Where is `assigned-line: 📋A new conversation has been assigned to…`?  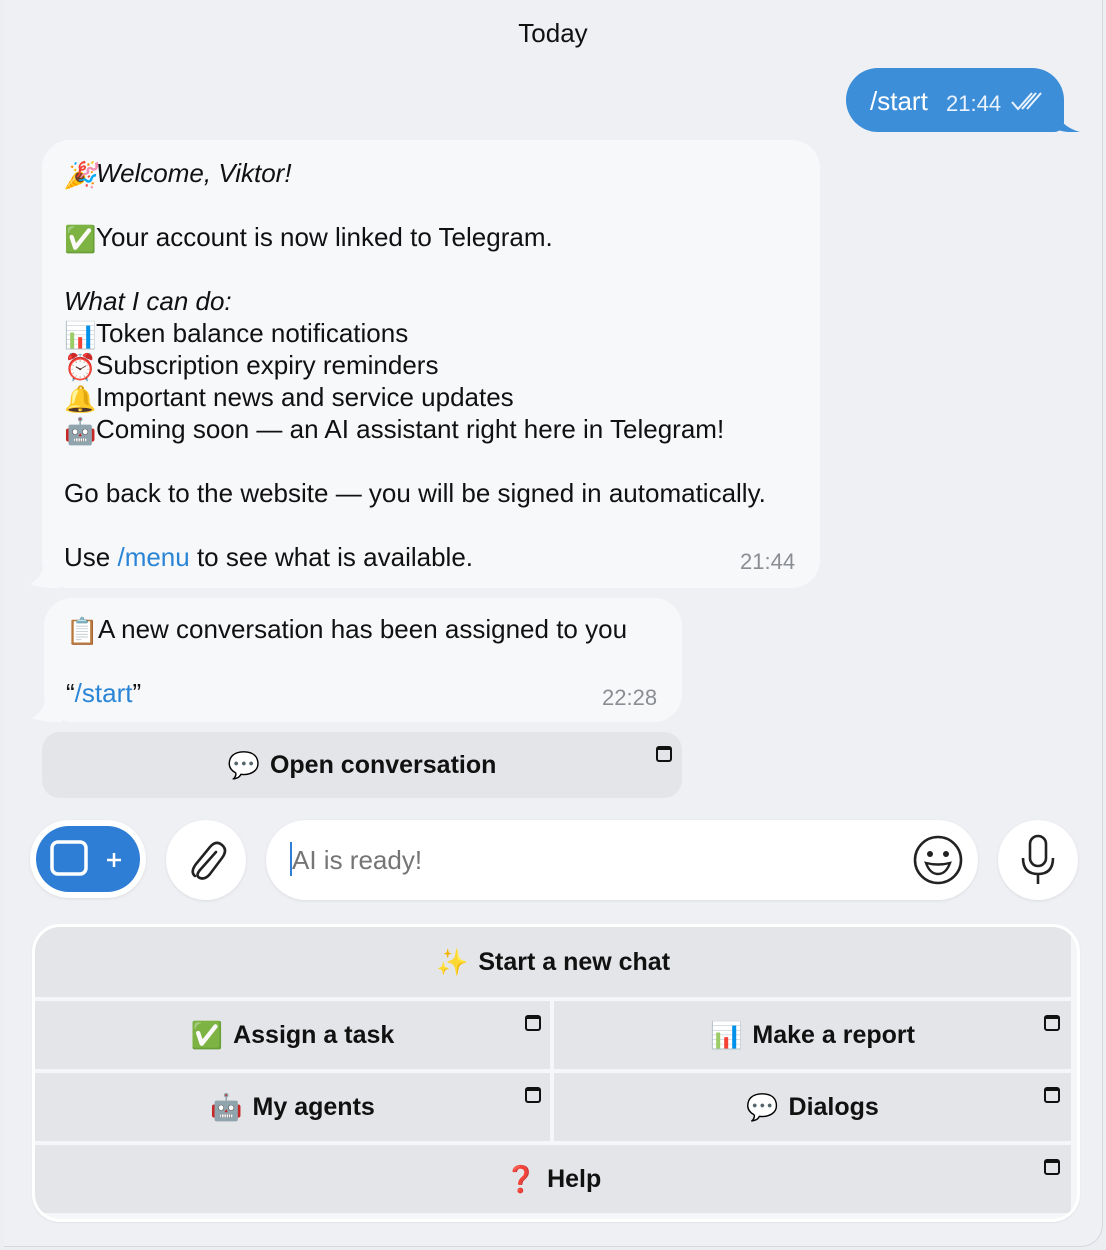
assigned-line: 📋A new conversation has been assigned to… is located at coordinates (346, 630).